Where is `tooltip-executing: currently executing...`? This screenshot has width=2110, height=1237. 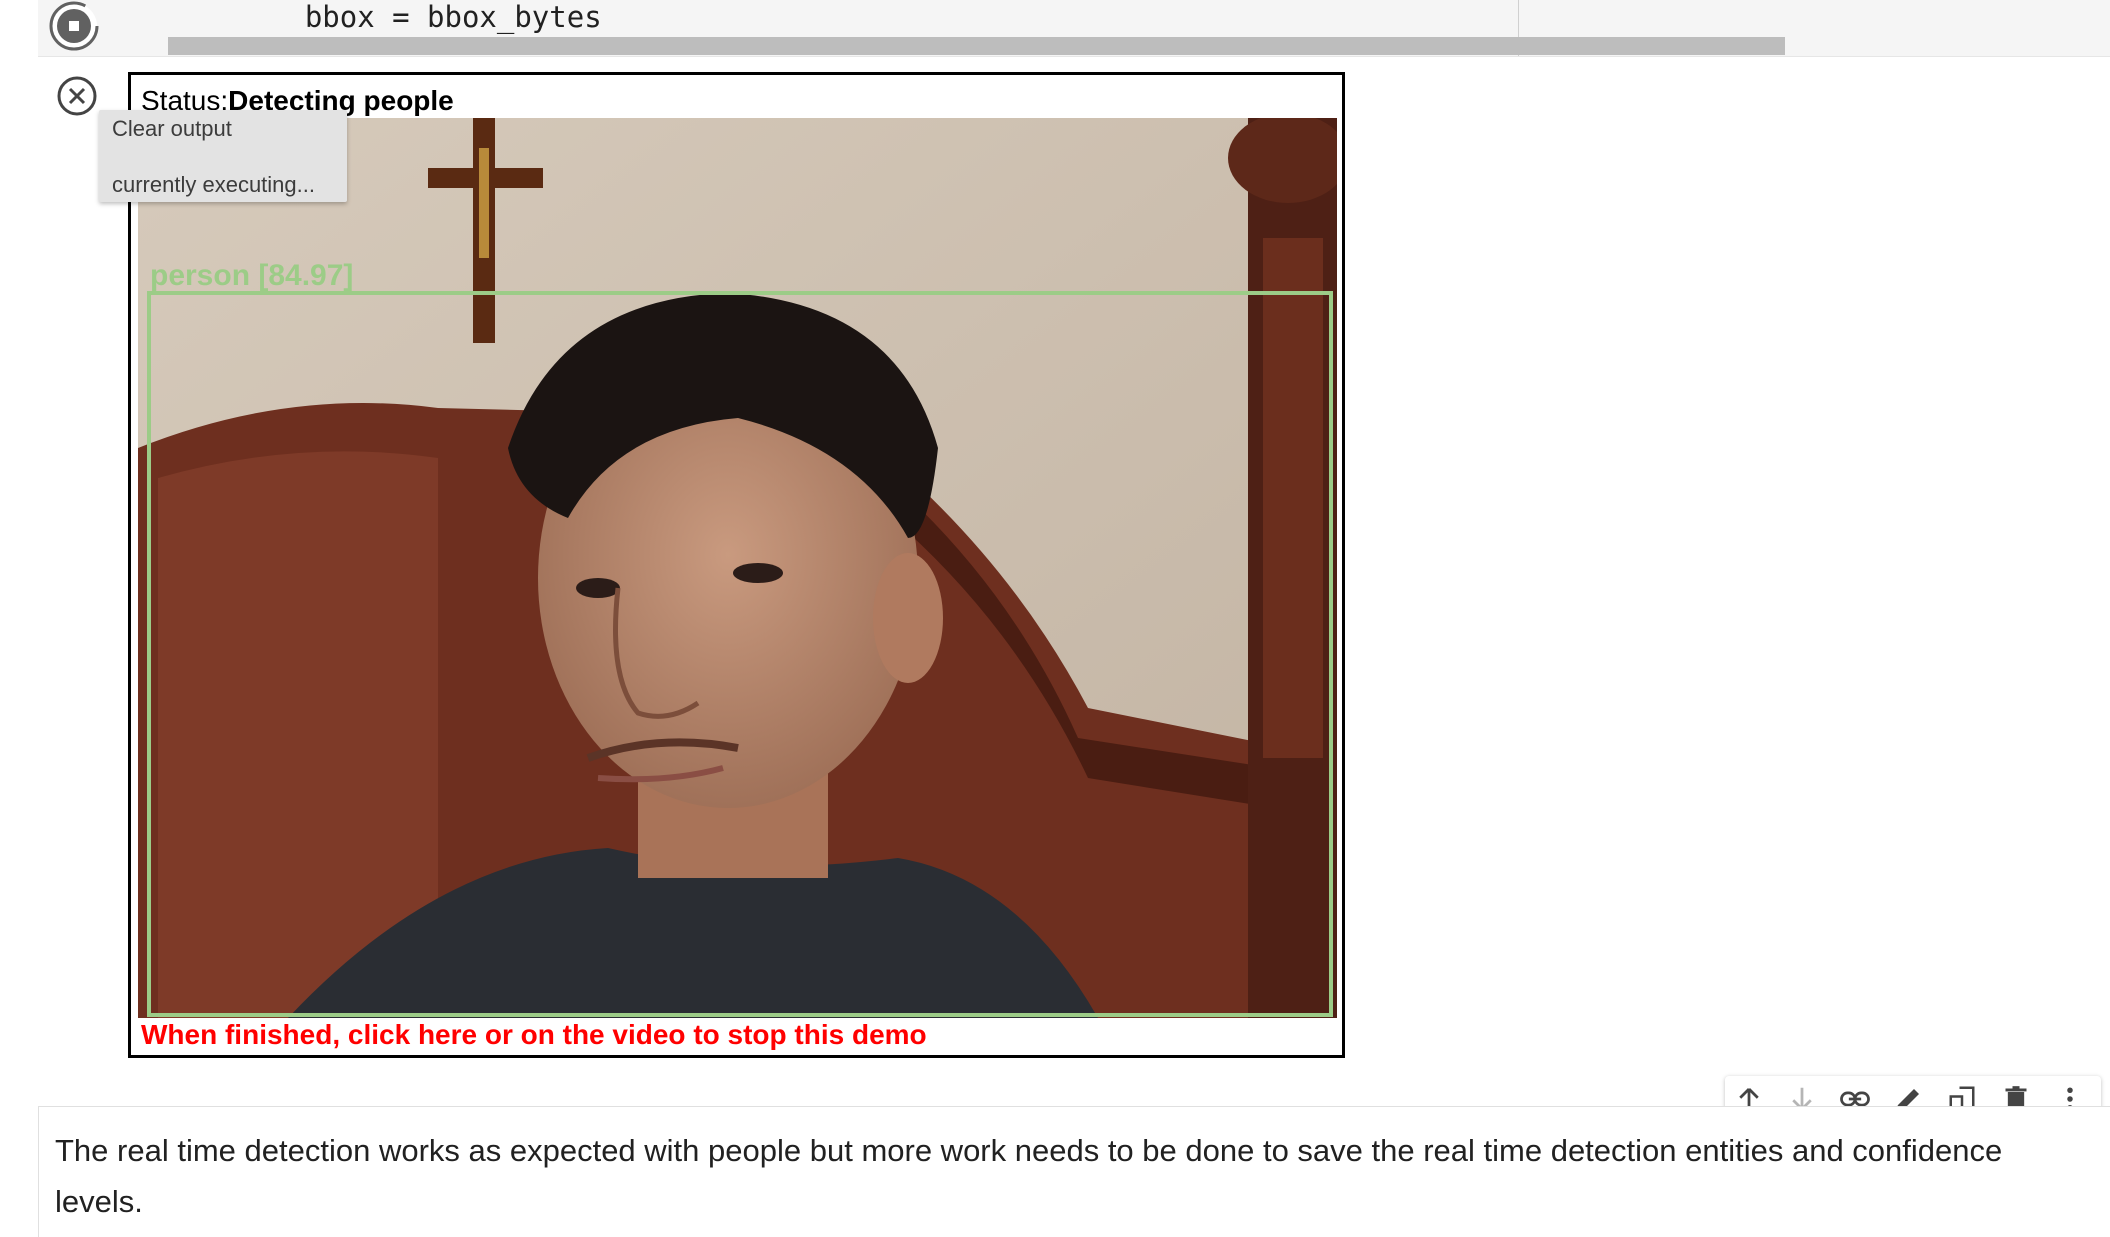
tooltip-executing: currently executing... is located at coordinates (213, 184).